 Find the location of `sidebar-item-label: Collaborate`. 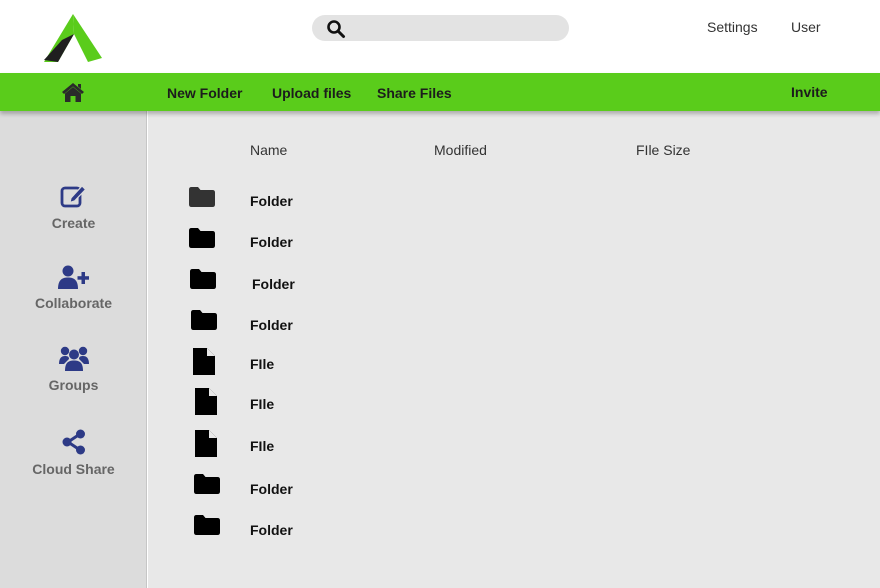

sidebar-item-label: Collaborate is located at coordinates (73, 303).